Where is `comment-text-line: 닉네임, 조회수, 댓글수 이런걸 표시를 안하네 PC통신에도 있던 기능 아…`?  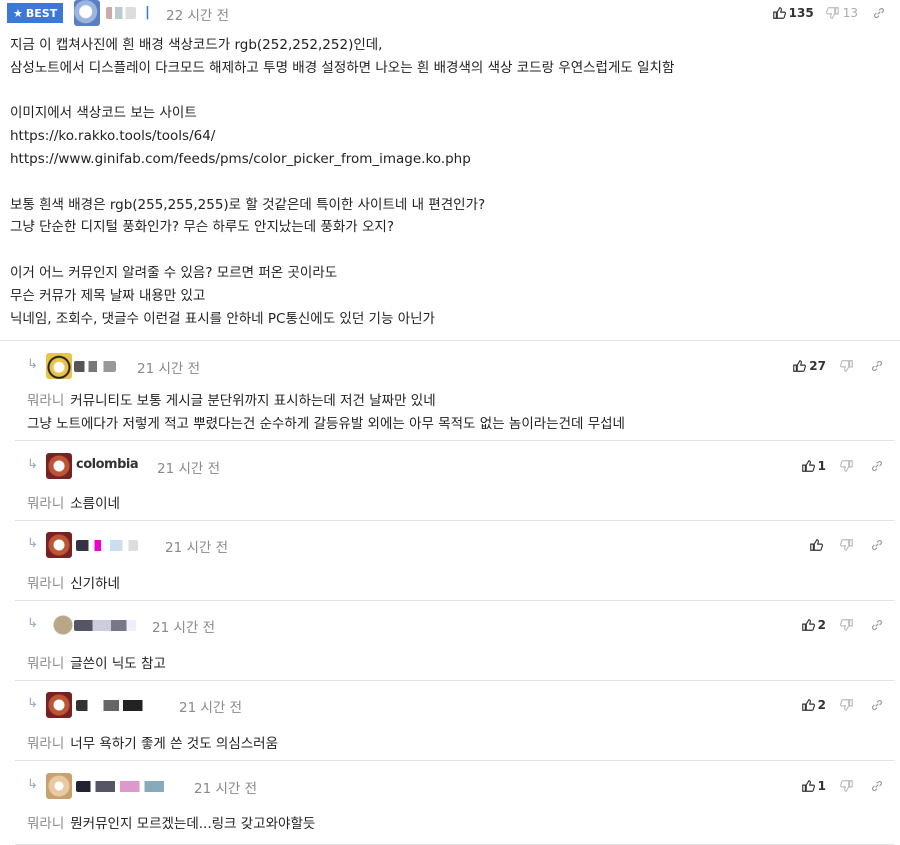
comment-text-line: 닉네임, 조회수, 댓글수 이런걸 표시를 안하네 PC통신에도 있던 기능 아… is located at coordinates (222, 318).